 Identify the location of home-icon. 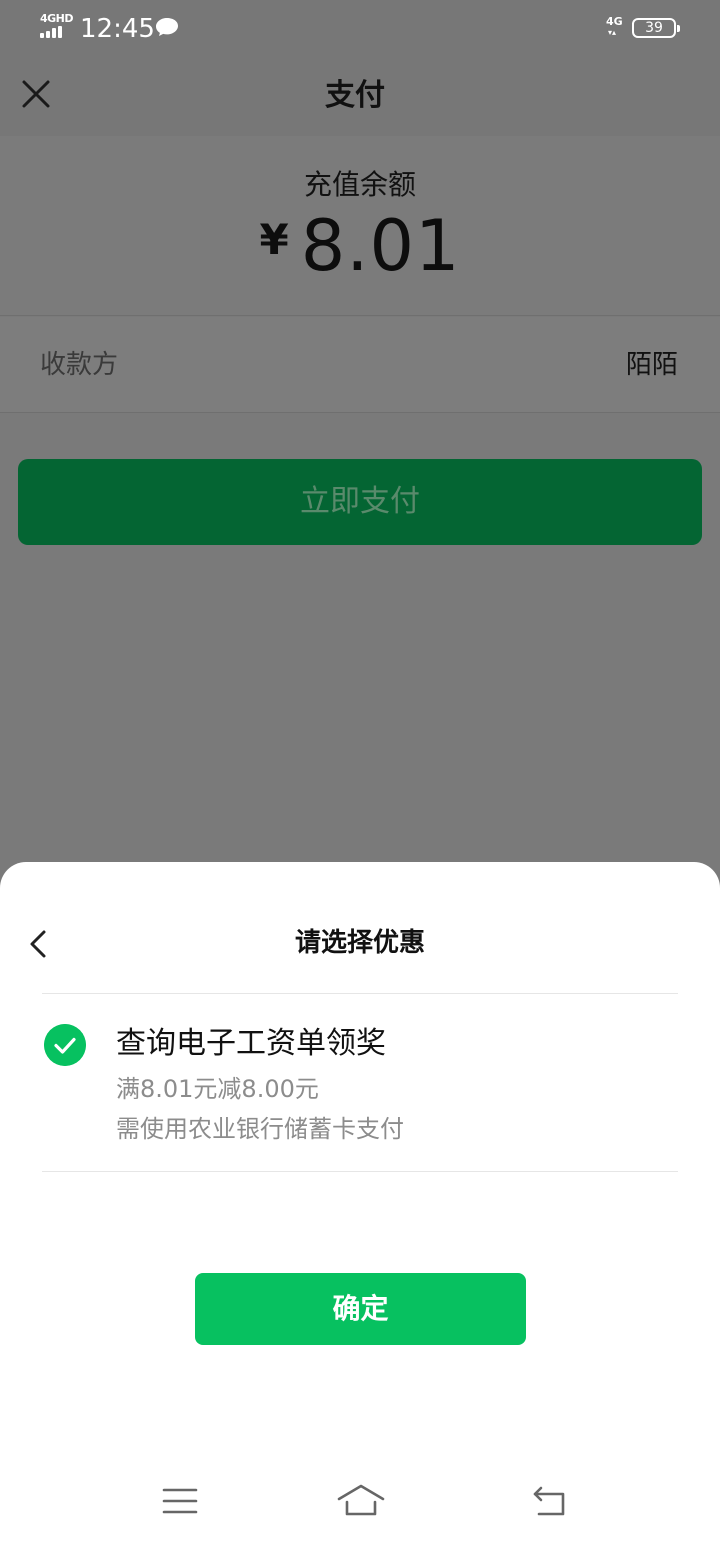
(361, 1501).